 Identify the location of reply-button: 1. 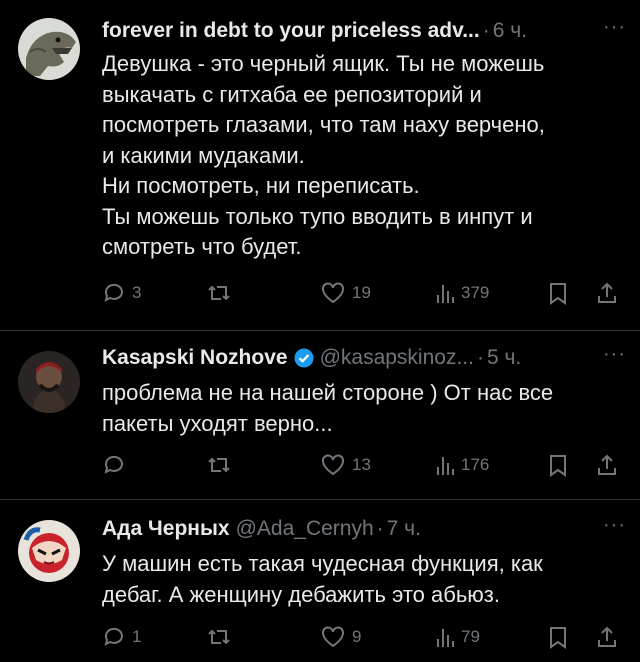
(121, 637).